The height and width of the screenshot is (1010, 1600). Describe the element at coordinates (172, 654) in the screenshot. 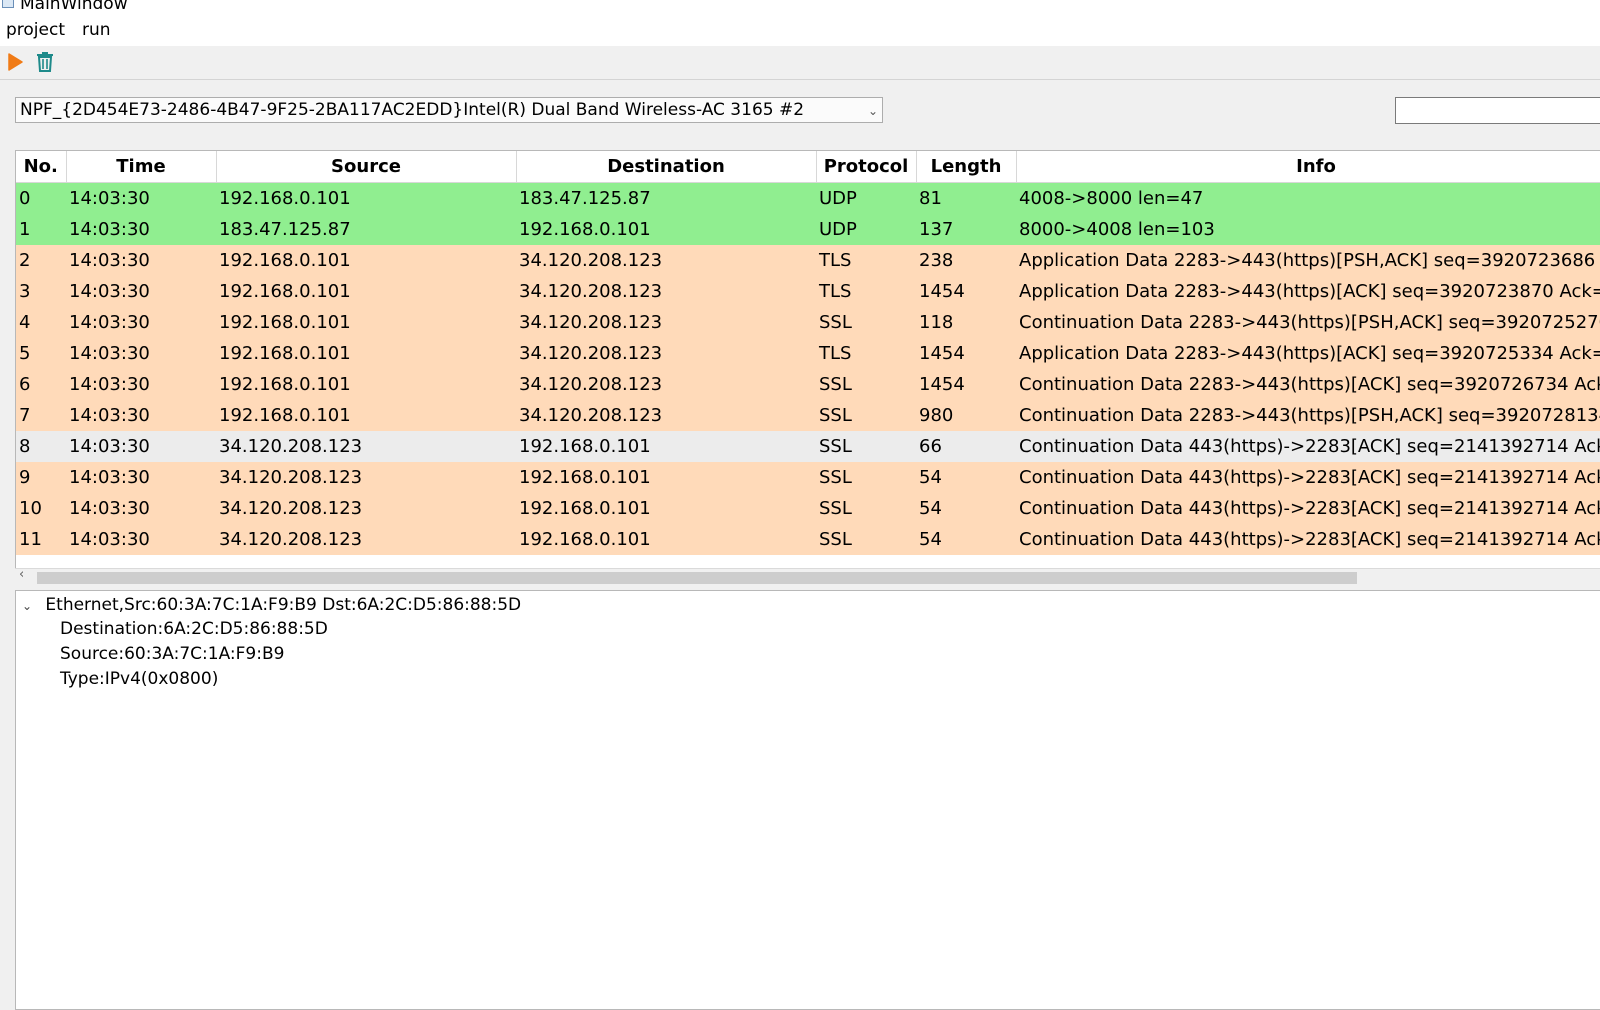

I see `tree-node-source: Source:60:3A:7C:1A:F9:B9` at that location.